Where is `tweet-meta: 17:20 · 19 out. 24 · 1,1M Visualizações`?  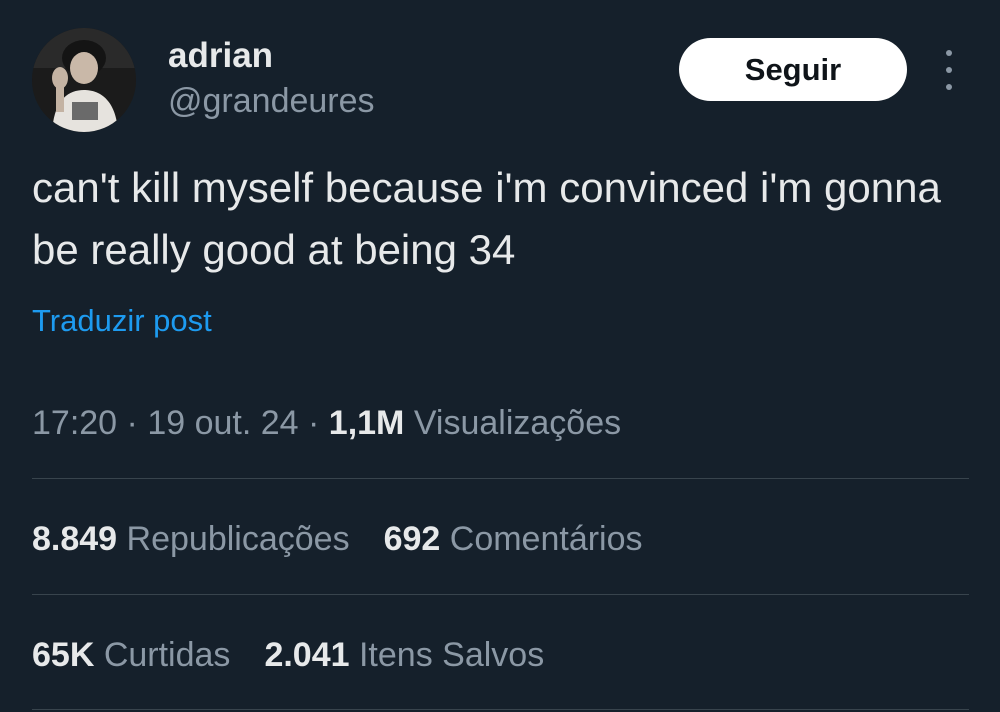
tweet-meta: 17:20 · 19 out. 24 · 1,1M Visualizações is located at coordinates (326, 423).